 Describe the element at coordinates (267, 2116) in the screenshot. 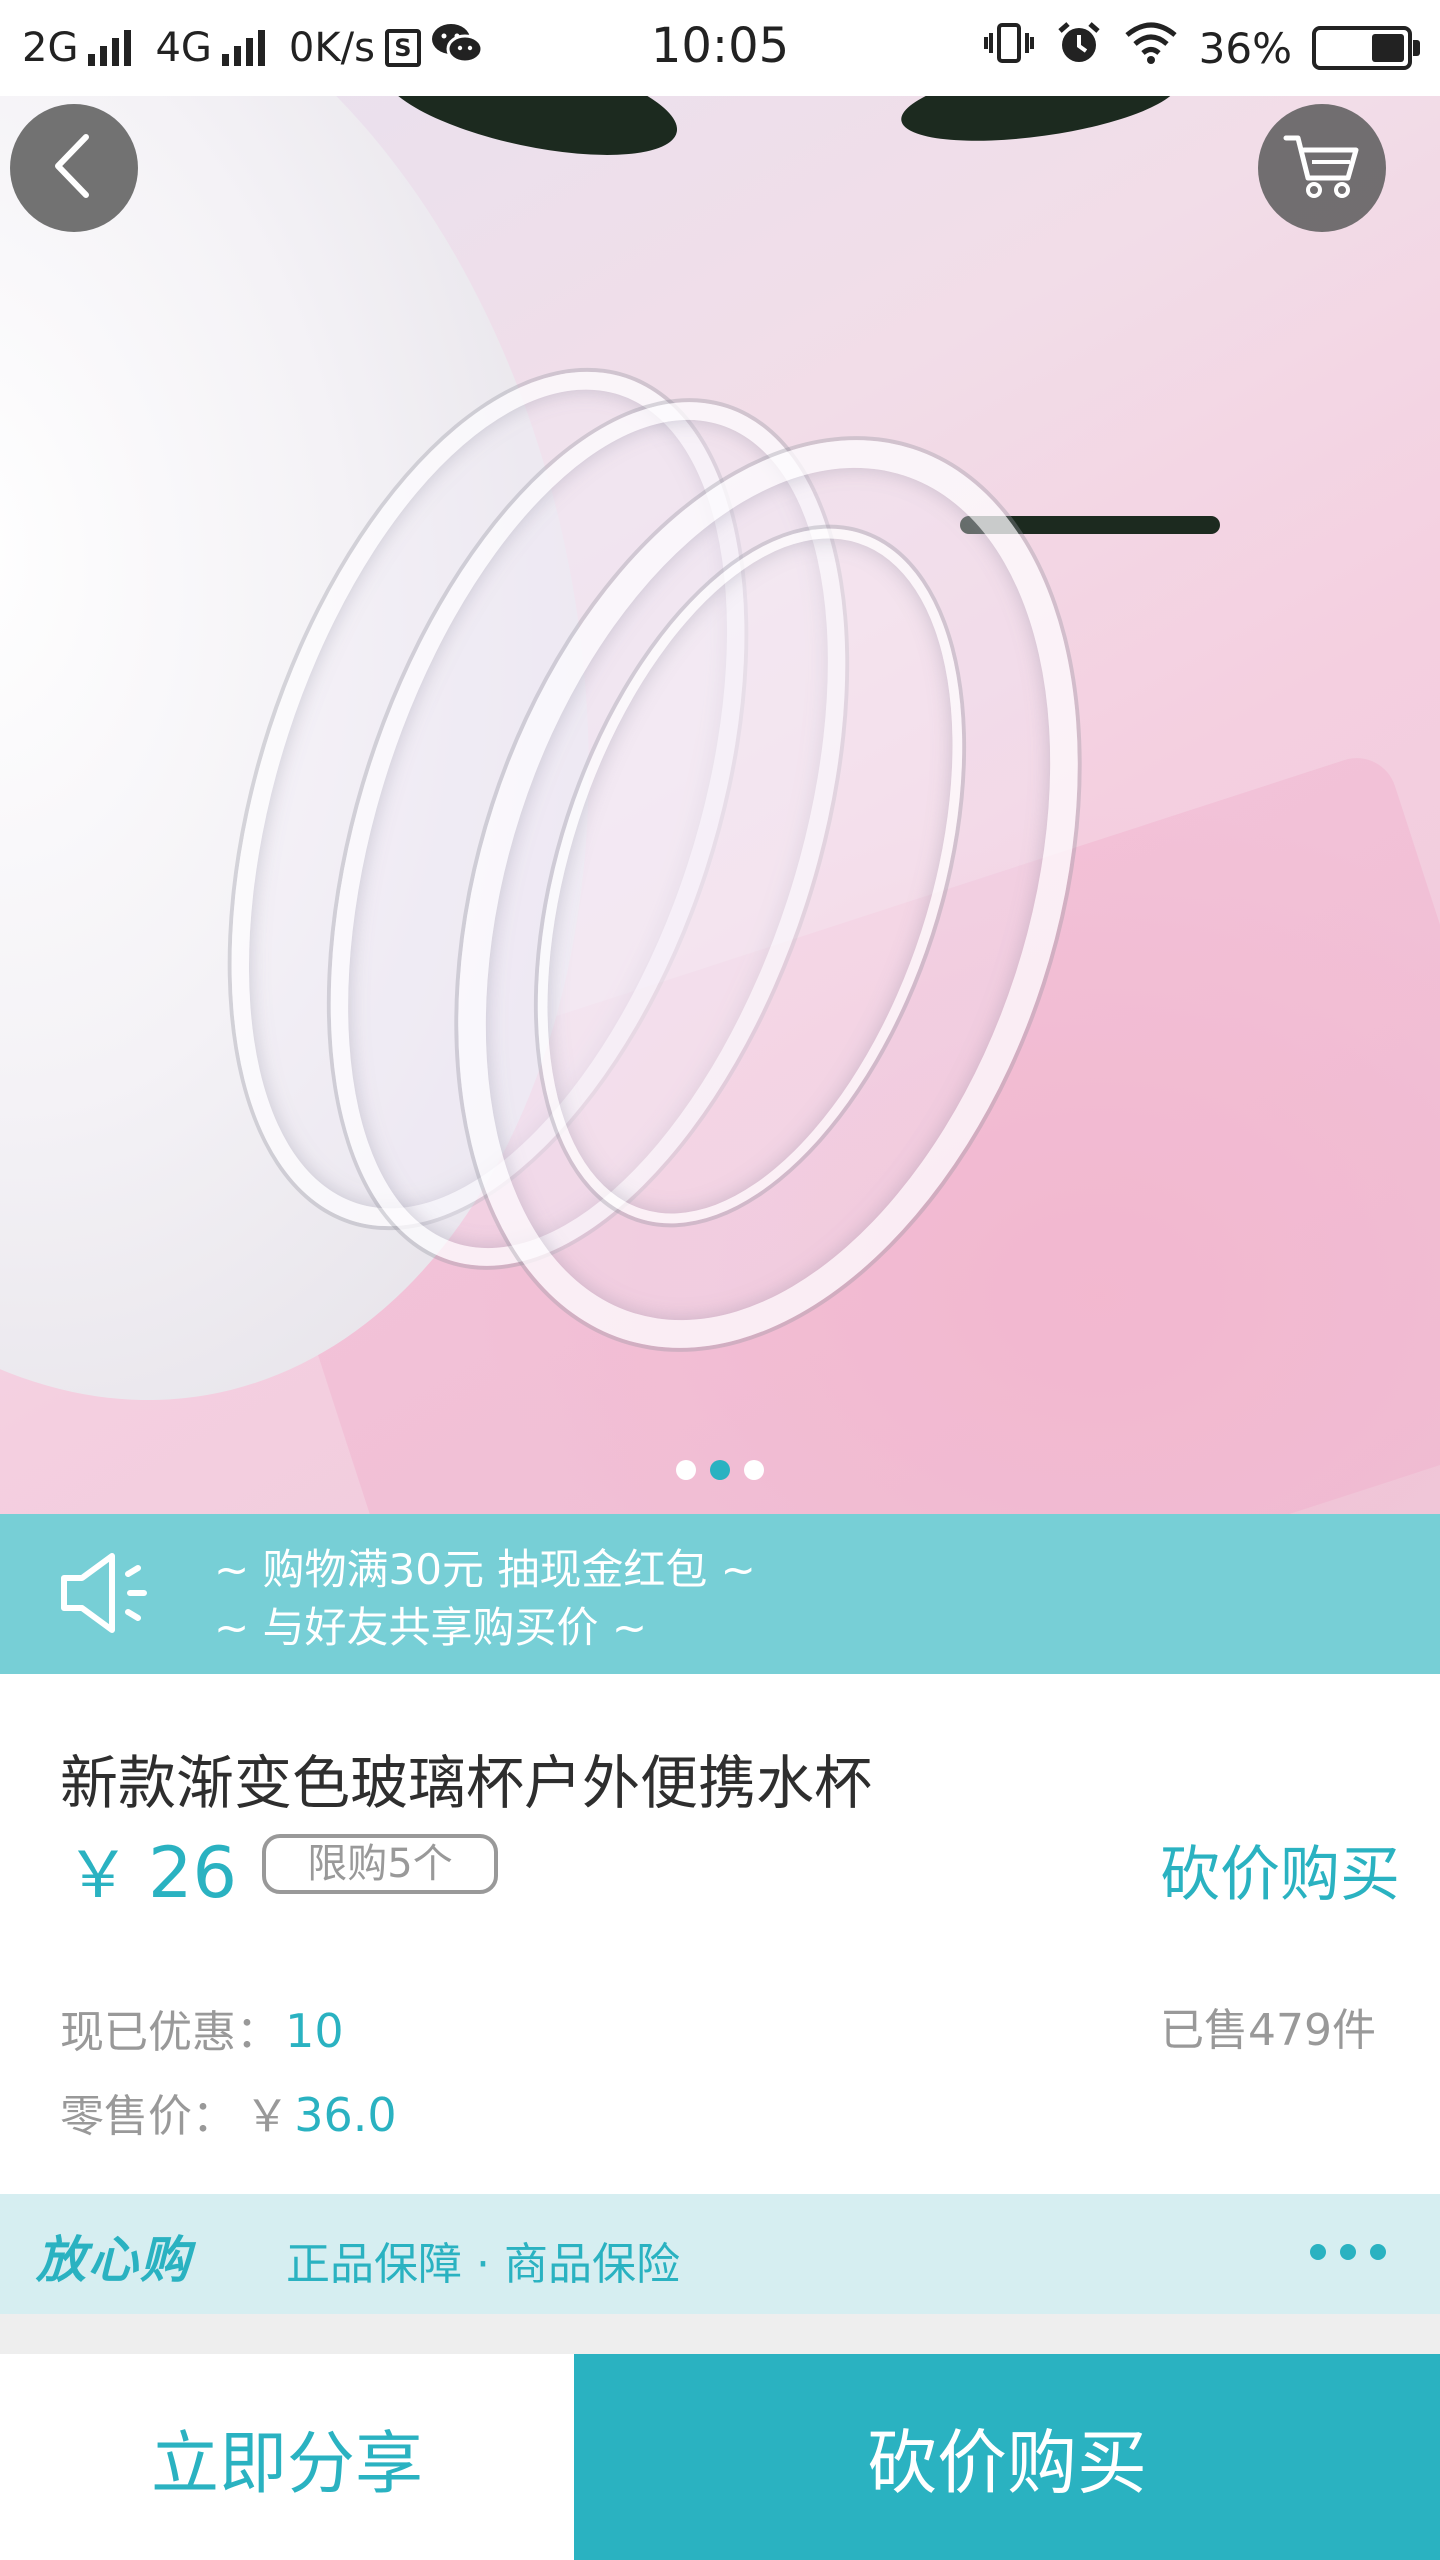

I see `retail-currency: ￥` at that location.